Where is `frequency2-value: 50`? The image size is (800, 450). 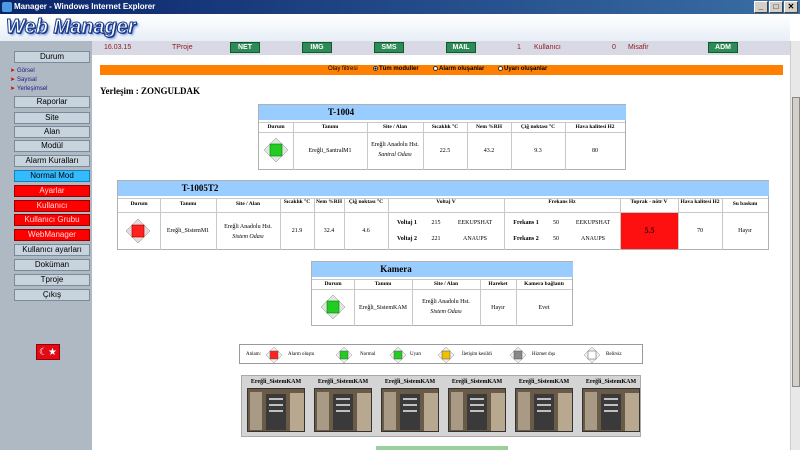 frequency2-value: 50 is located at coordinates (556, 239).